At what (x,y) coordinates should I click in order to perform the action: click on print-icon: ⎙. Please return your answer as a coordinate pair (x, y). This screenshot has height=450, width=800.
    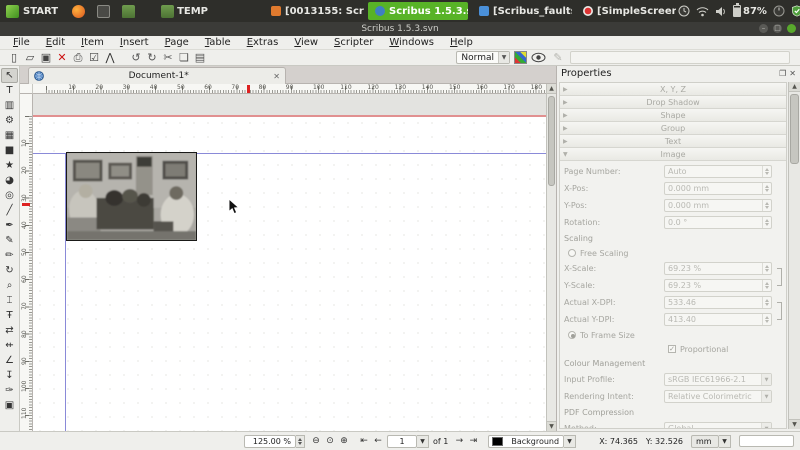
    Looking at the image, I should click on (78, 58).